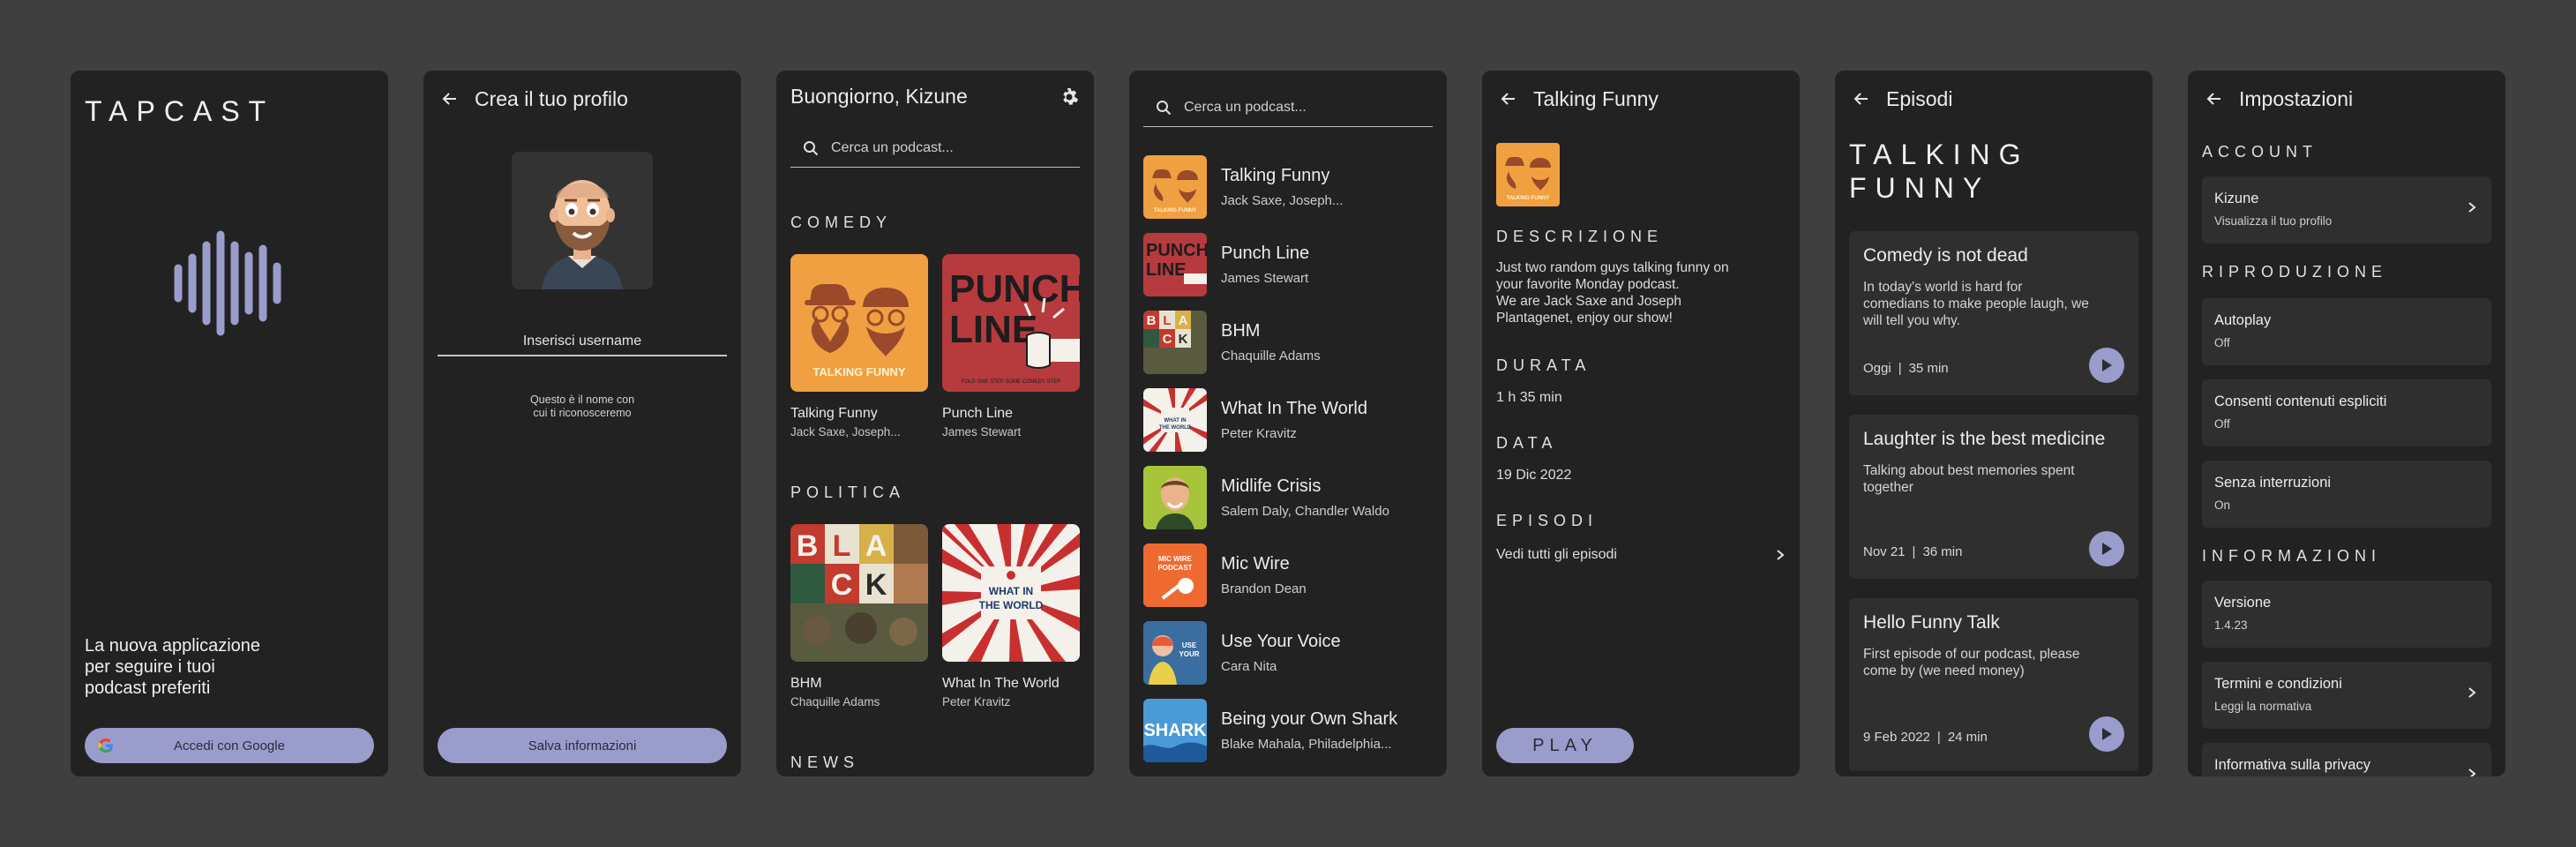  What do you see at coordinates (1897, 738) in the screenshot?
I see `episode-date: 9 Feb 2022` at bounding box center [1897, 738].